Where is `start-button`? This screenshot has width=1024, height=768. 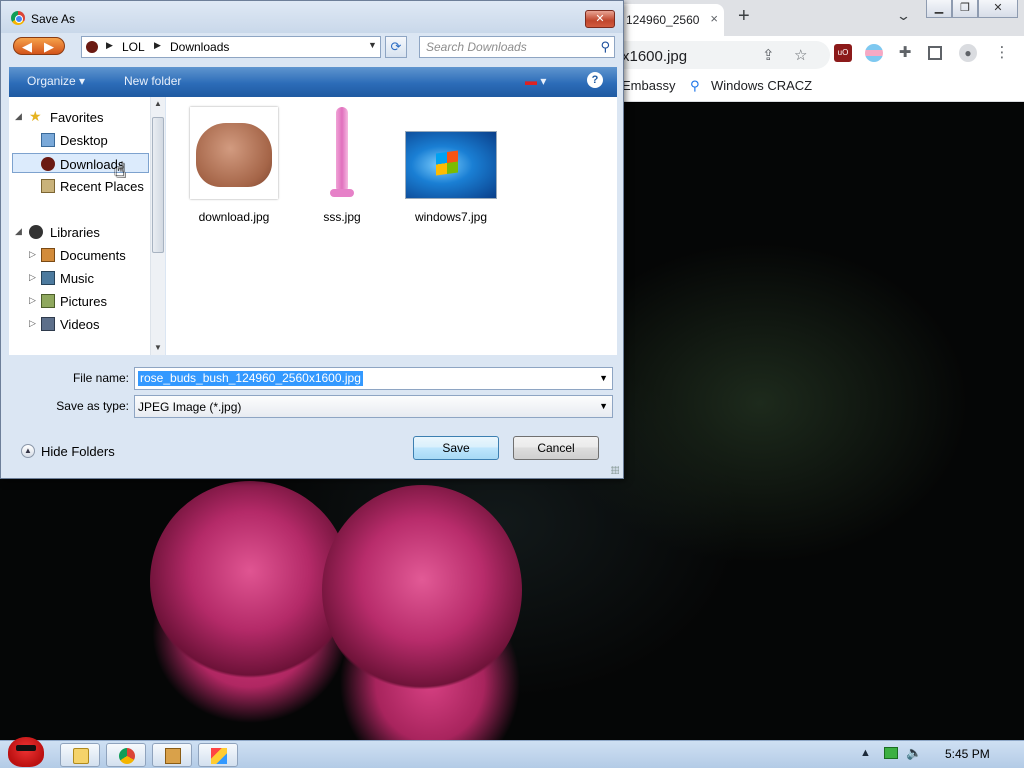 start-button is located at coordinates (26, 749).